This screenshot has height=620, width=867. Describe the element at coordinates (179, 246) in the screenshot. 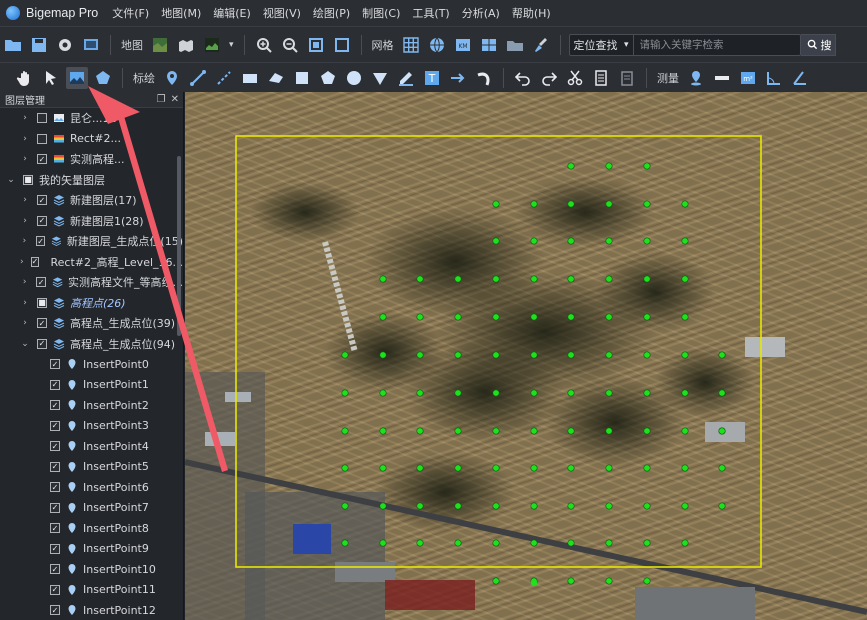

I see `panel-scrollbar` at that location.